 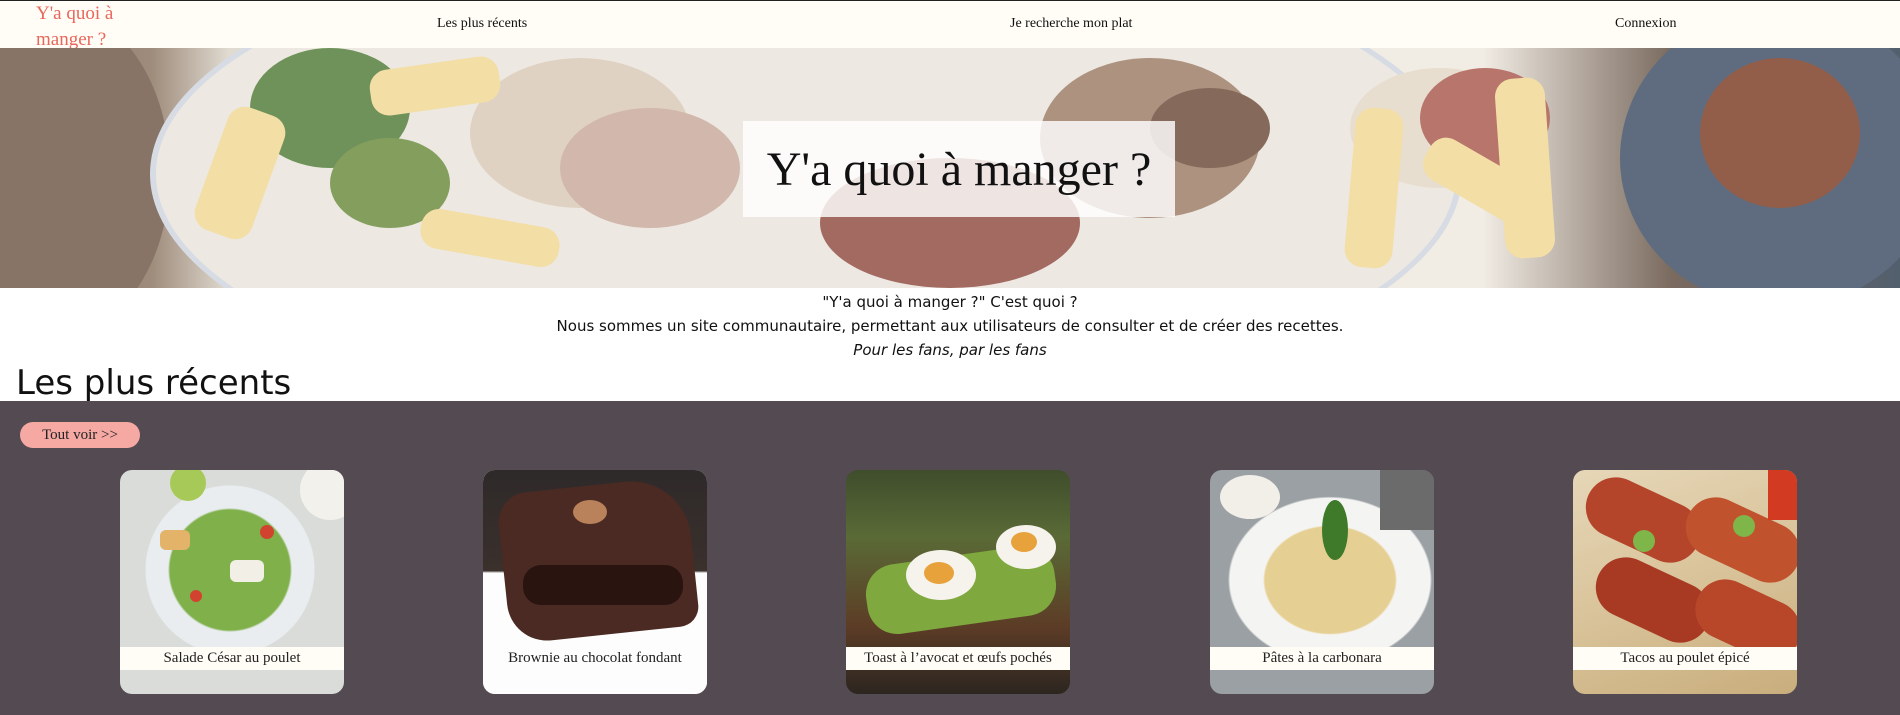 What do you see at coordinates (1071, 24) in the screenshot?
I see `nav-link-search-dish: Je recherche mon plat` at bounding box center [1071, 24].